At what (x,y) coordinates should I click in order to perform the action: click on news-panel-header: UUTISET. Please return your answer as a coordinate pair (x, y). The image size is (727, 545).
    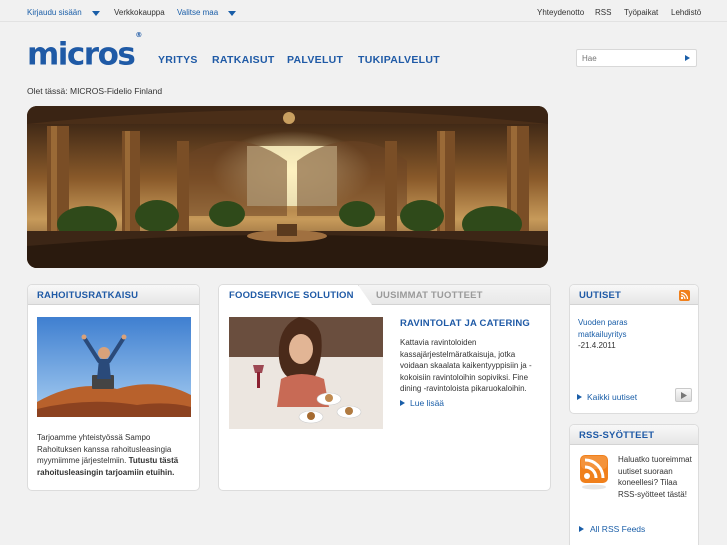
    Looking at the image, I should click on (634, 295).